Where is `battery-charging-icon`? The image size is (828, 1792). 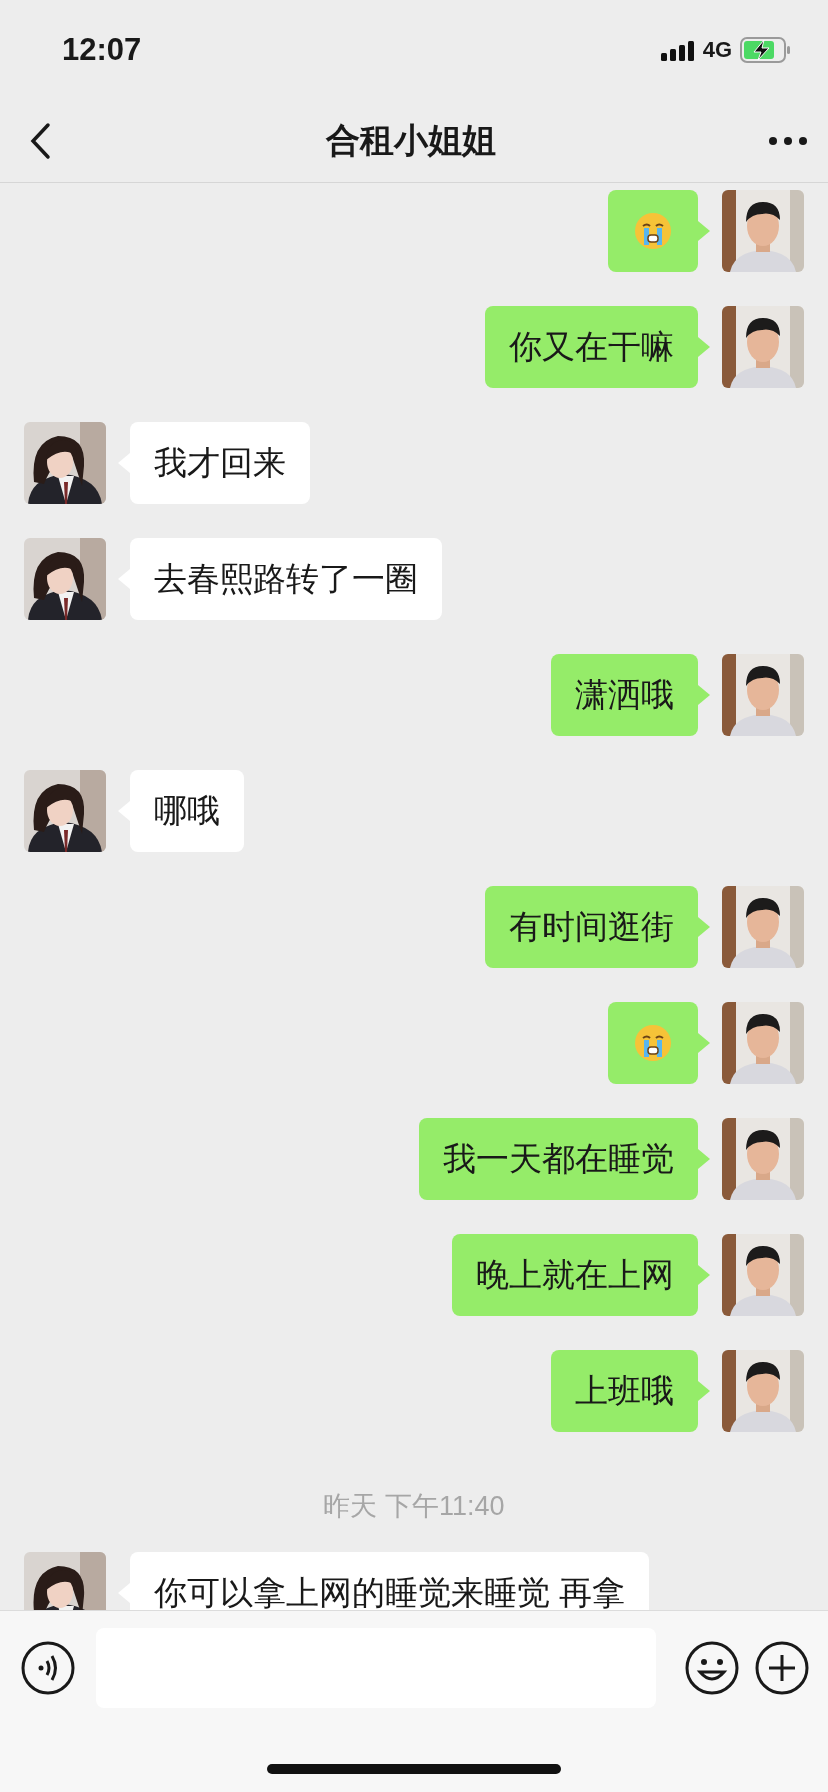 battery-charging-icon is located at coordinates (766, 50).